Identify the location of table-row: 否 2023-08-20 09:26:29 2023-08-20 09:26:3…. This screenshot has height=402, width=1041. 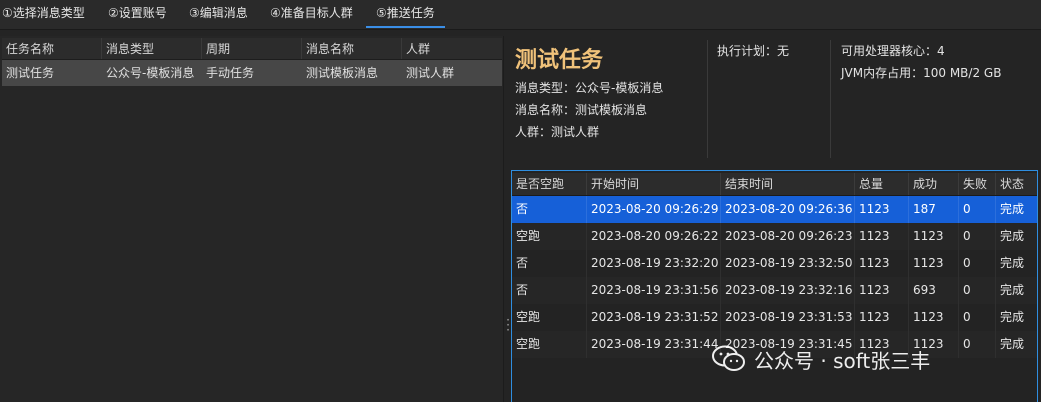
(774, 209).